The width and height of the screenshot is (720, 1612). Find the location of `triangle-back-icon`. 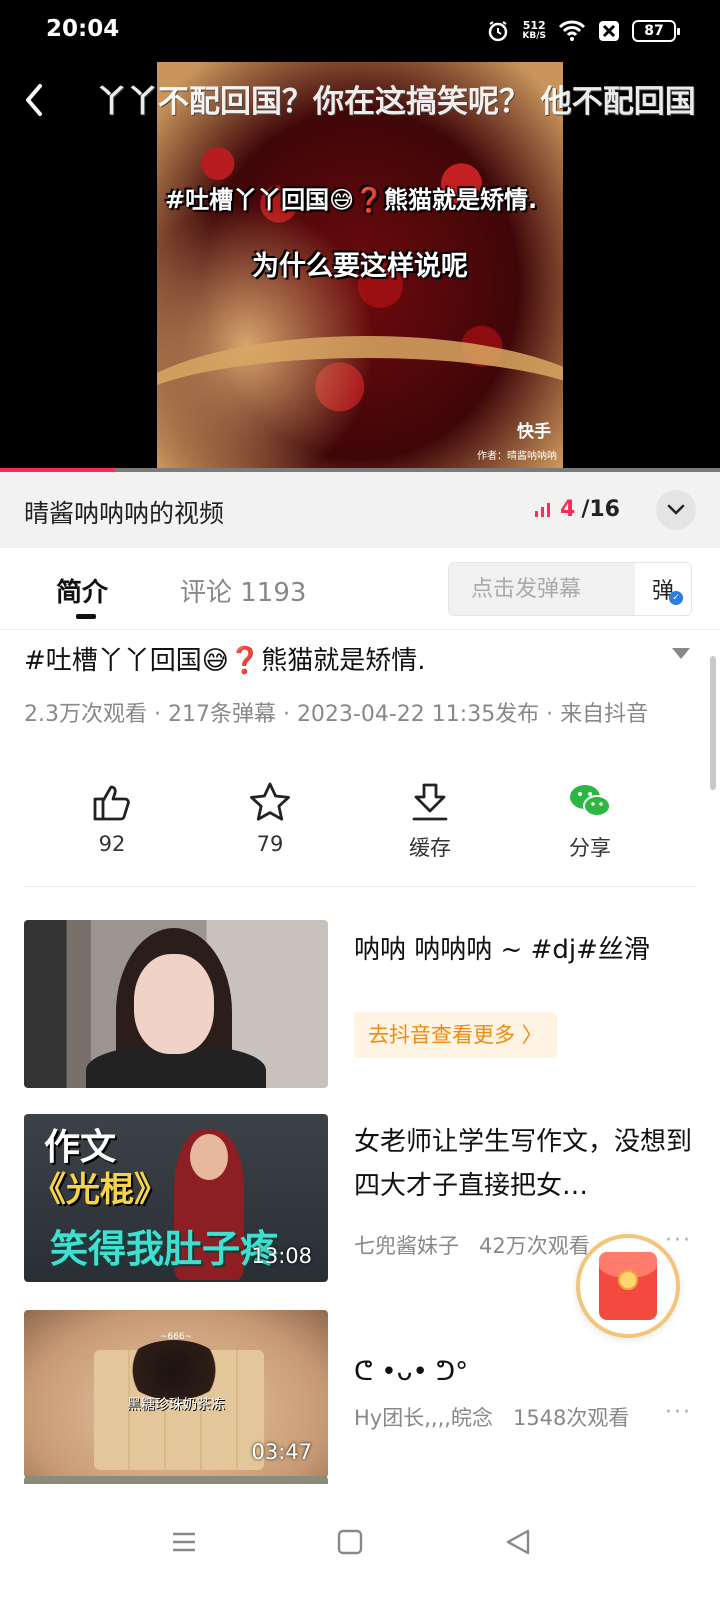

triangle-back-icon is located at coordinates (518, 1542).